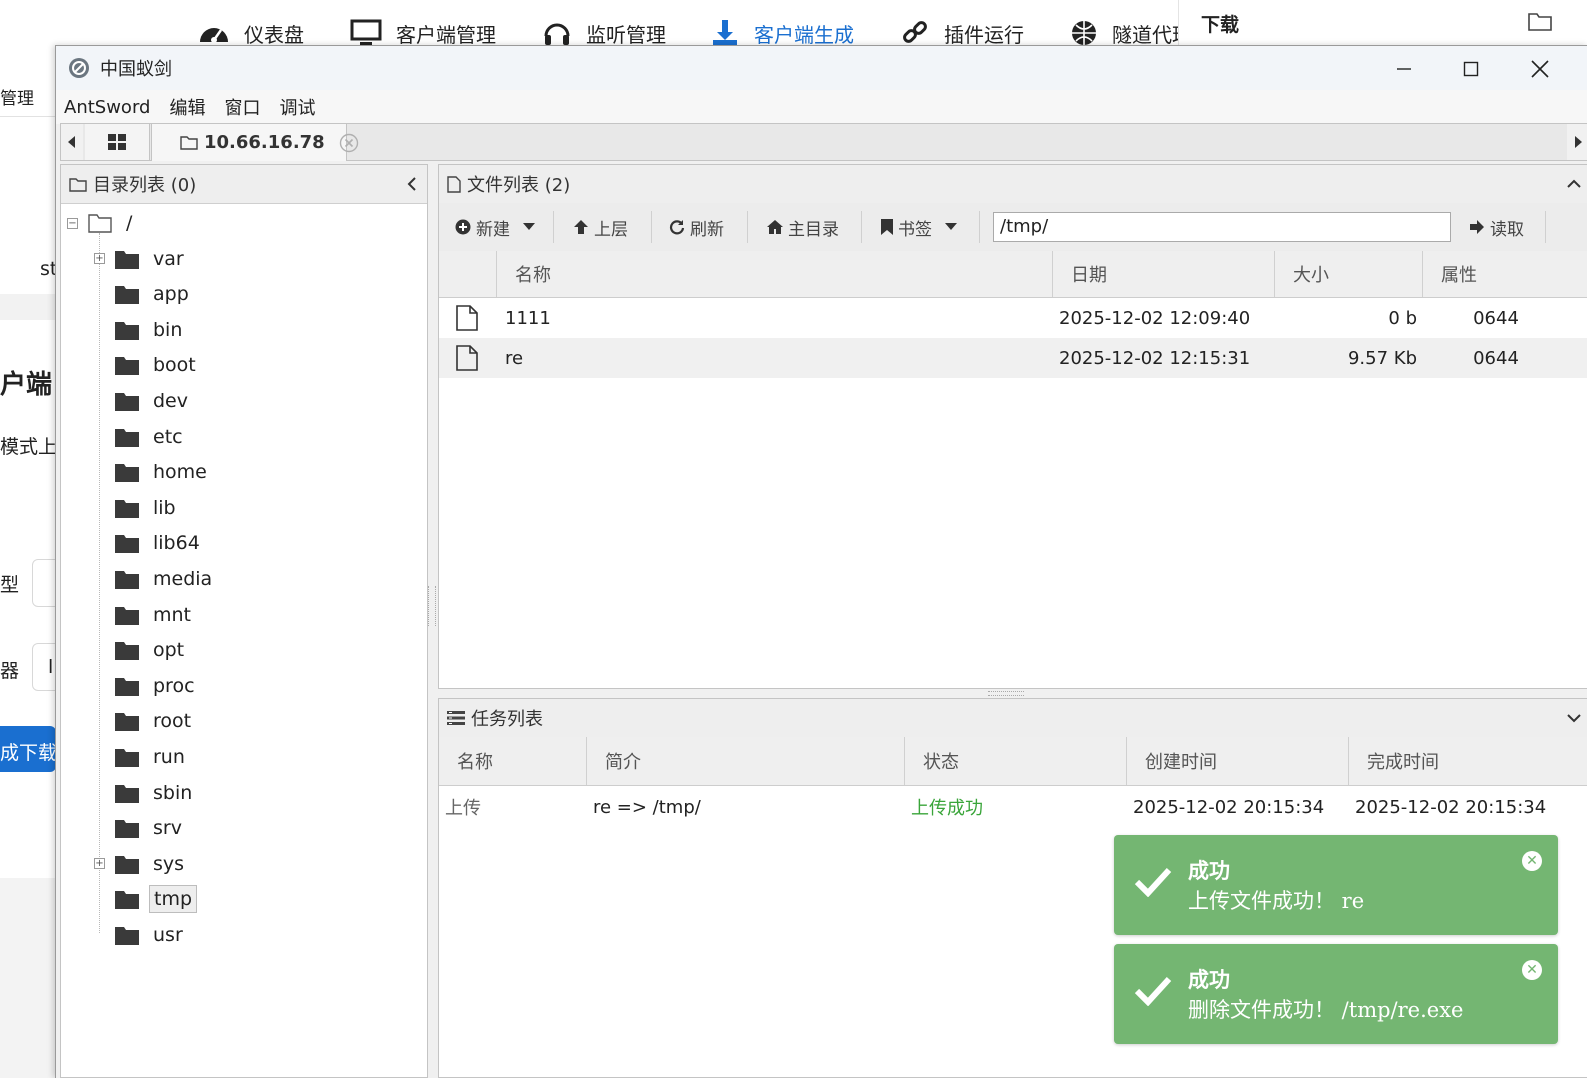 This screenshot has height=1078, width=1587. I want to click on column-name: 名称, so click(775, 274).